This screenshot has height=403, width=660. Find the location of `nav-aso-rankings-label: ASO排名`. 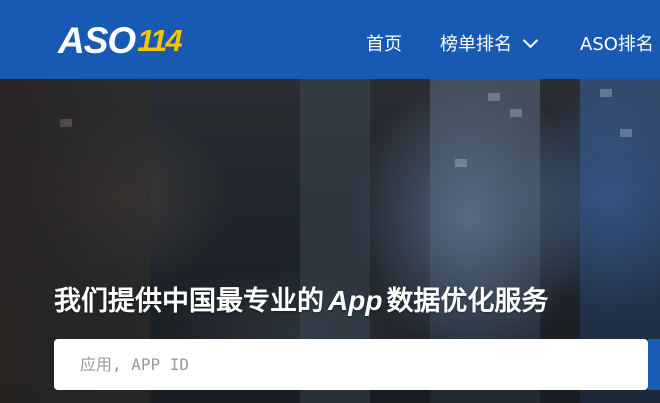

nav-aso-rankings-label: ASO排名 is located at coordinates (617, 44).